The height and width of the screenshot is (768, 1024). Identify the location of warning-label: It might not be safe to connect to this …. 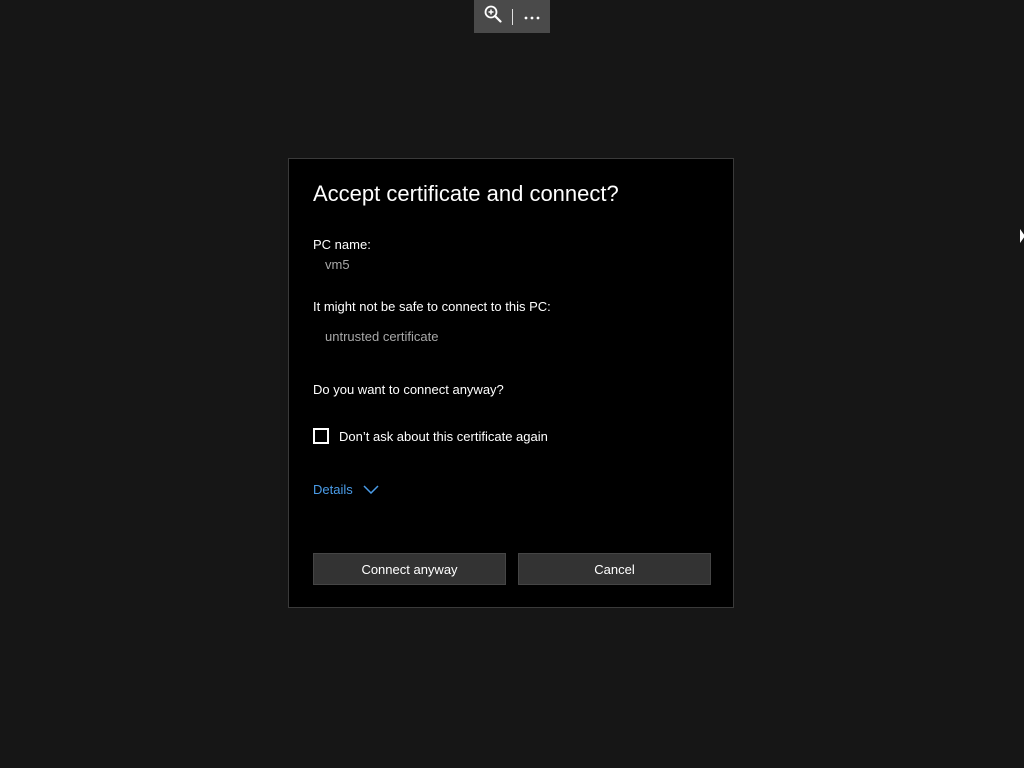
(432, 306).